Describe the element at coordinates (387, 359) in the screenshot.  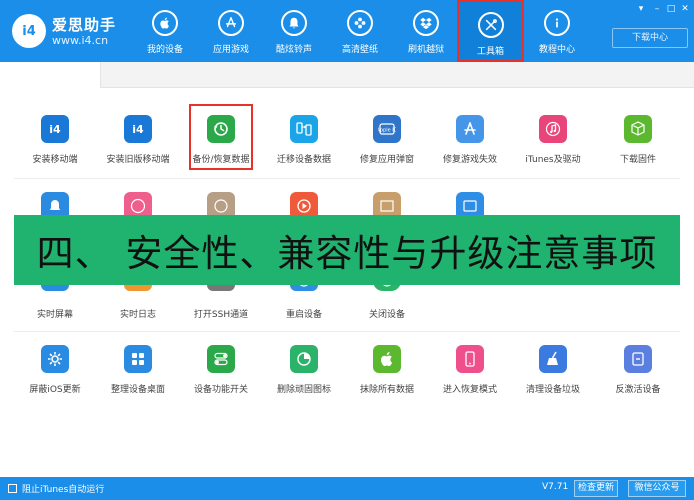
I see `apple-icon` at that location.